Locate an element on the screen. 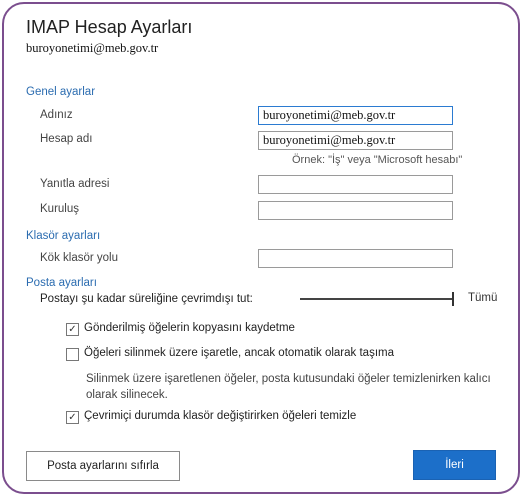 This screenshot has width=524, height=498. reset-mail-settings-button: Posta ayarlarını sıfırla is located at coordinates (103, 466).